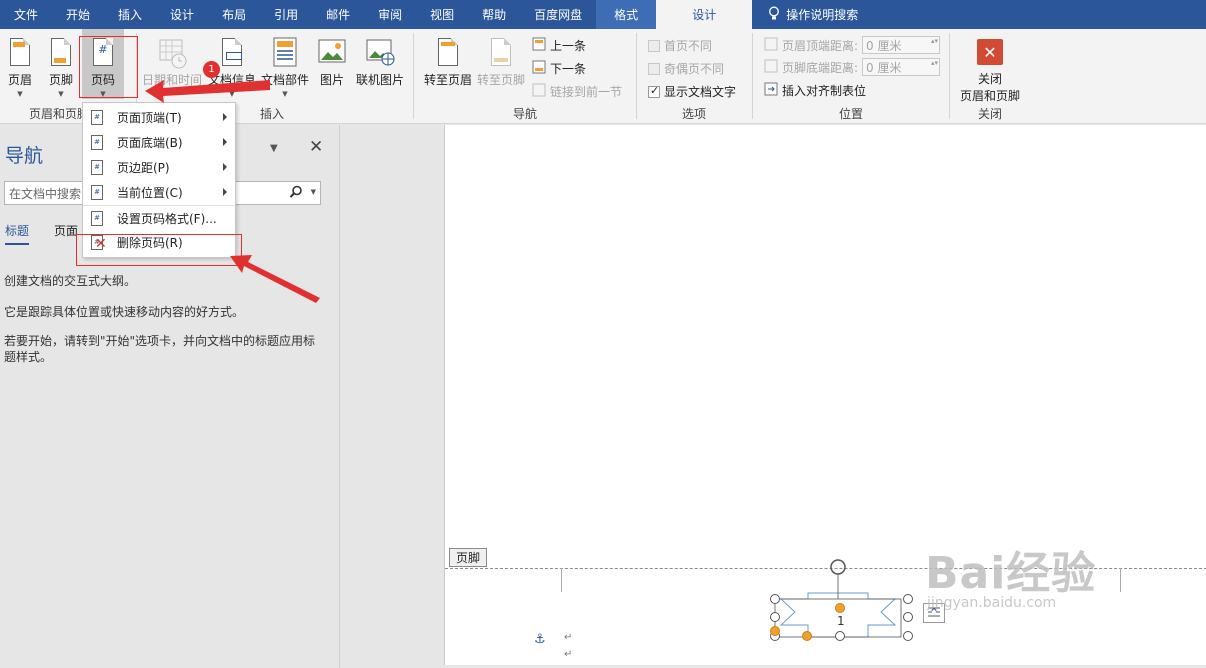  Describe the element at coordinates (207, 91) in the screenshot. I see `arrow-to-page-number` at that location.